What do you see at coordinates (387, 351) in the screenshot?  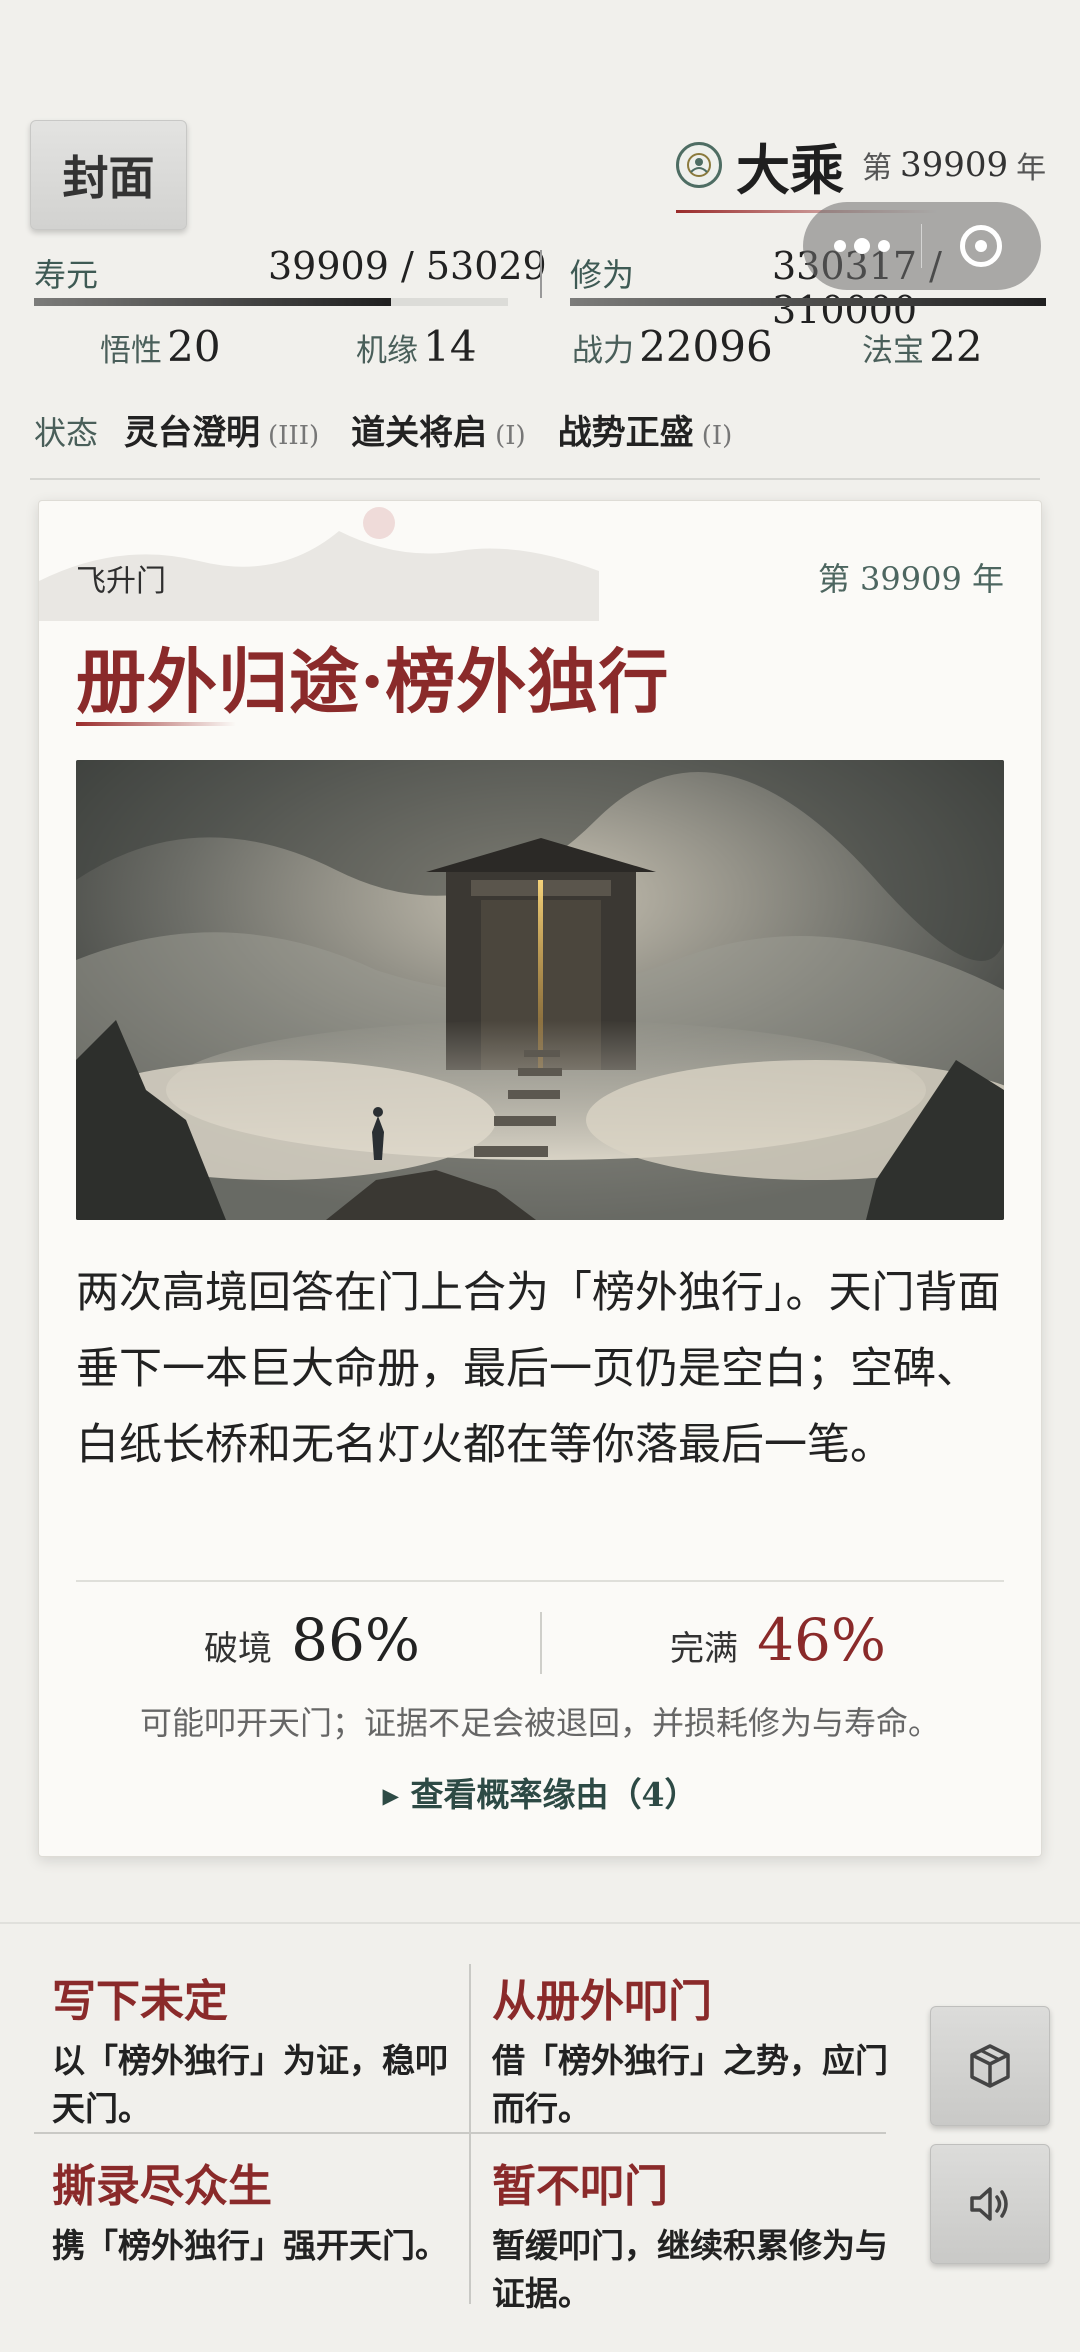 I see `fortune-label: 机缘` at bounding box center [387, 351].